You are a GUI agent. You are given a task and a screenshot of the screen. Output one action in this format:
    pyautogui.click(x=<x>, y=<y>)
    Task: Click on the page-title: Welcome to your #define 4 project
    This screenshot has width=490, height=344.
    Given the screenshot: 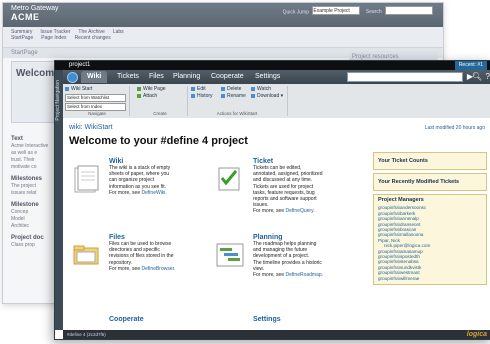 What is the action you would take?
    pyautogui.click(x=158, y=141)
    